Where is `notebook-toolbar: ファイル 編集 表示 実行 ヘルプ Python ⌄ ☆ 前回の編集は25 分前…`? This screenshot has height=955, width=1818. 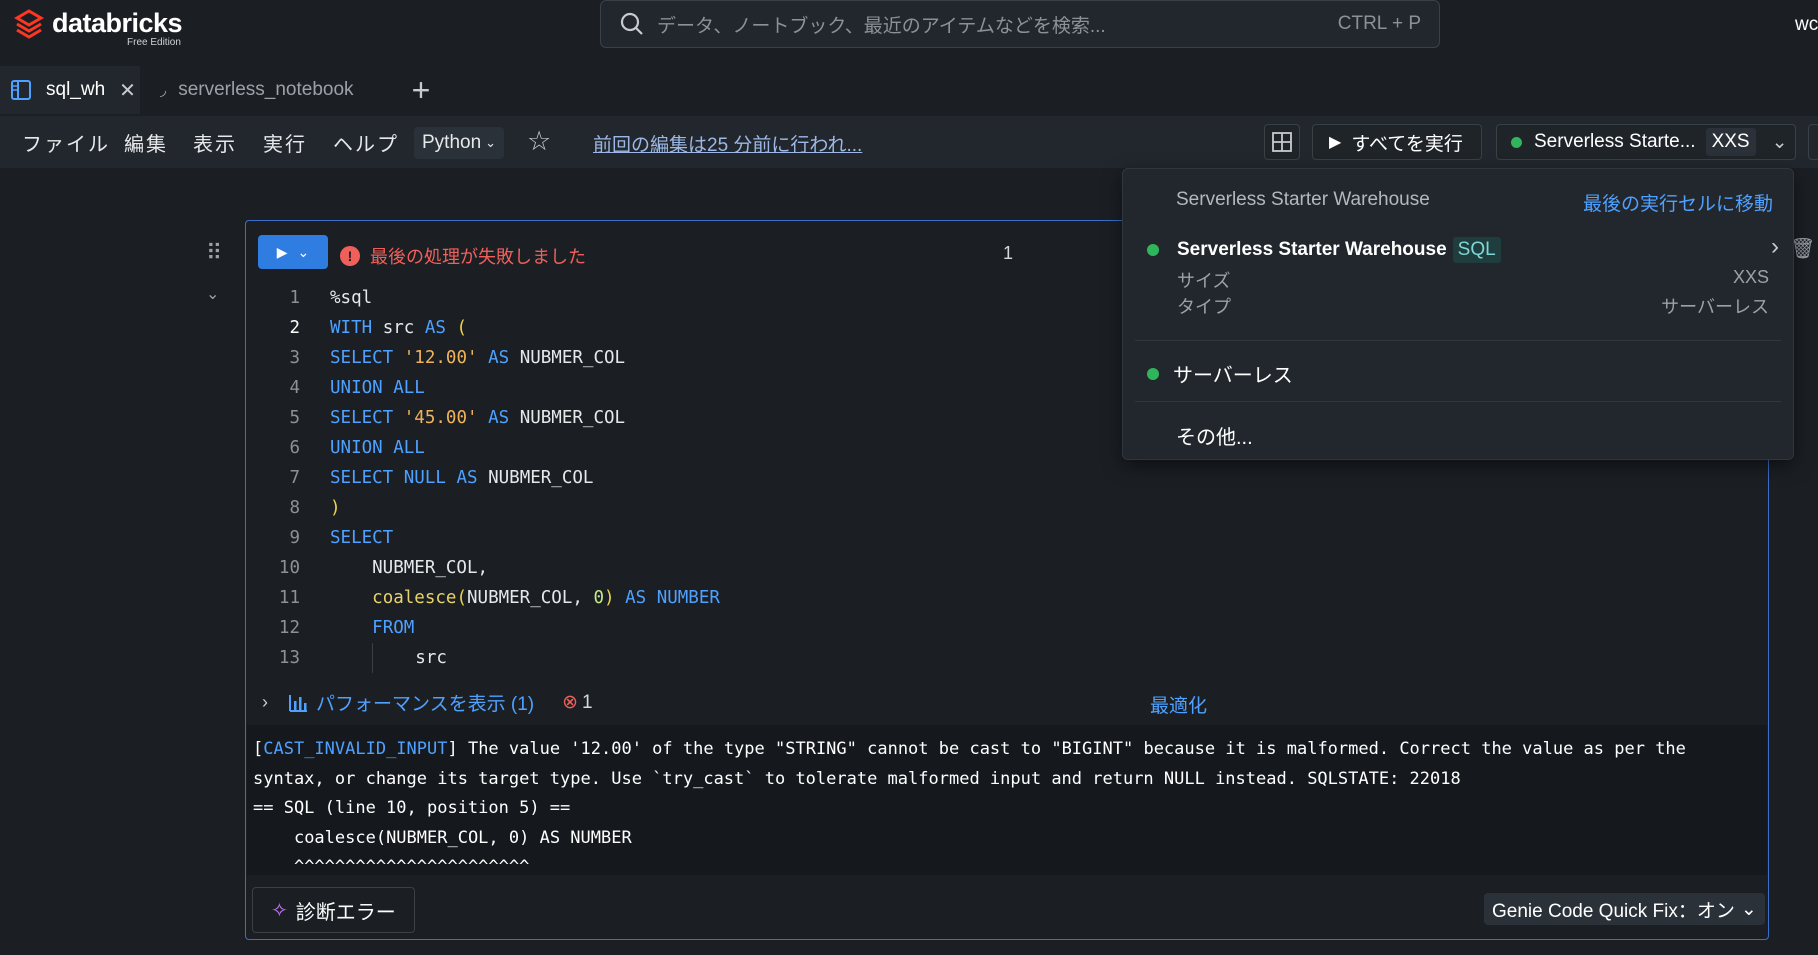 notebook-toolbar: ファイル 編集 表示 実行 ヘルプ Python ⌄ ☆ 前回の編集は25 分前… is located at coordinates (909, 142).